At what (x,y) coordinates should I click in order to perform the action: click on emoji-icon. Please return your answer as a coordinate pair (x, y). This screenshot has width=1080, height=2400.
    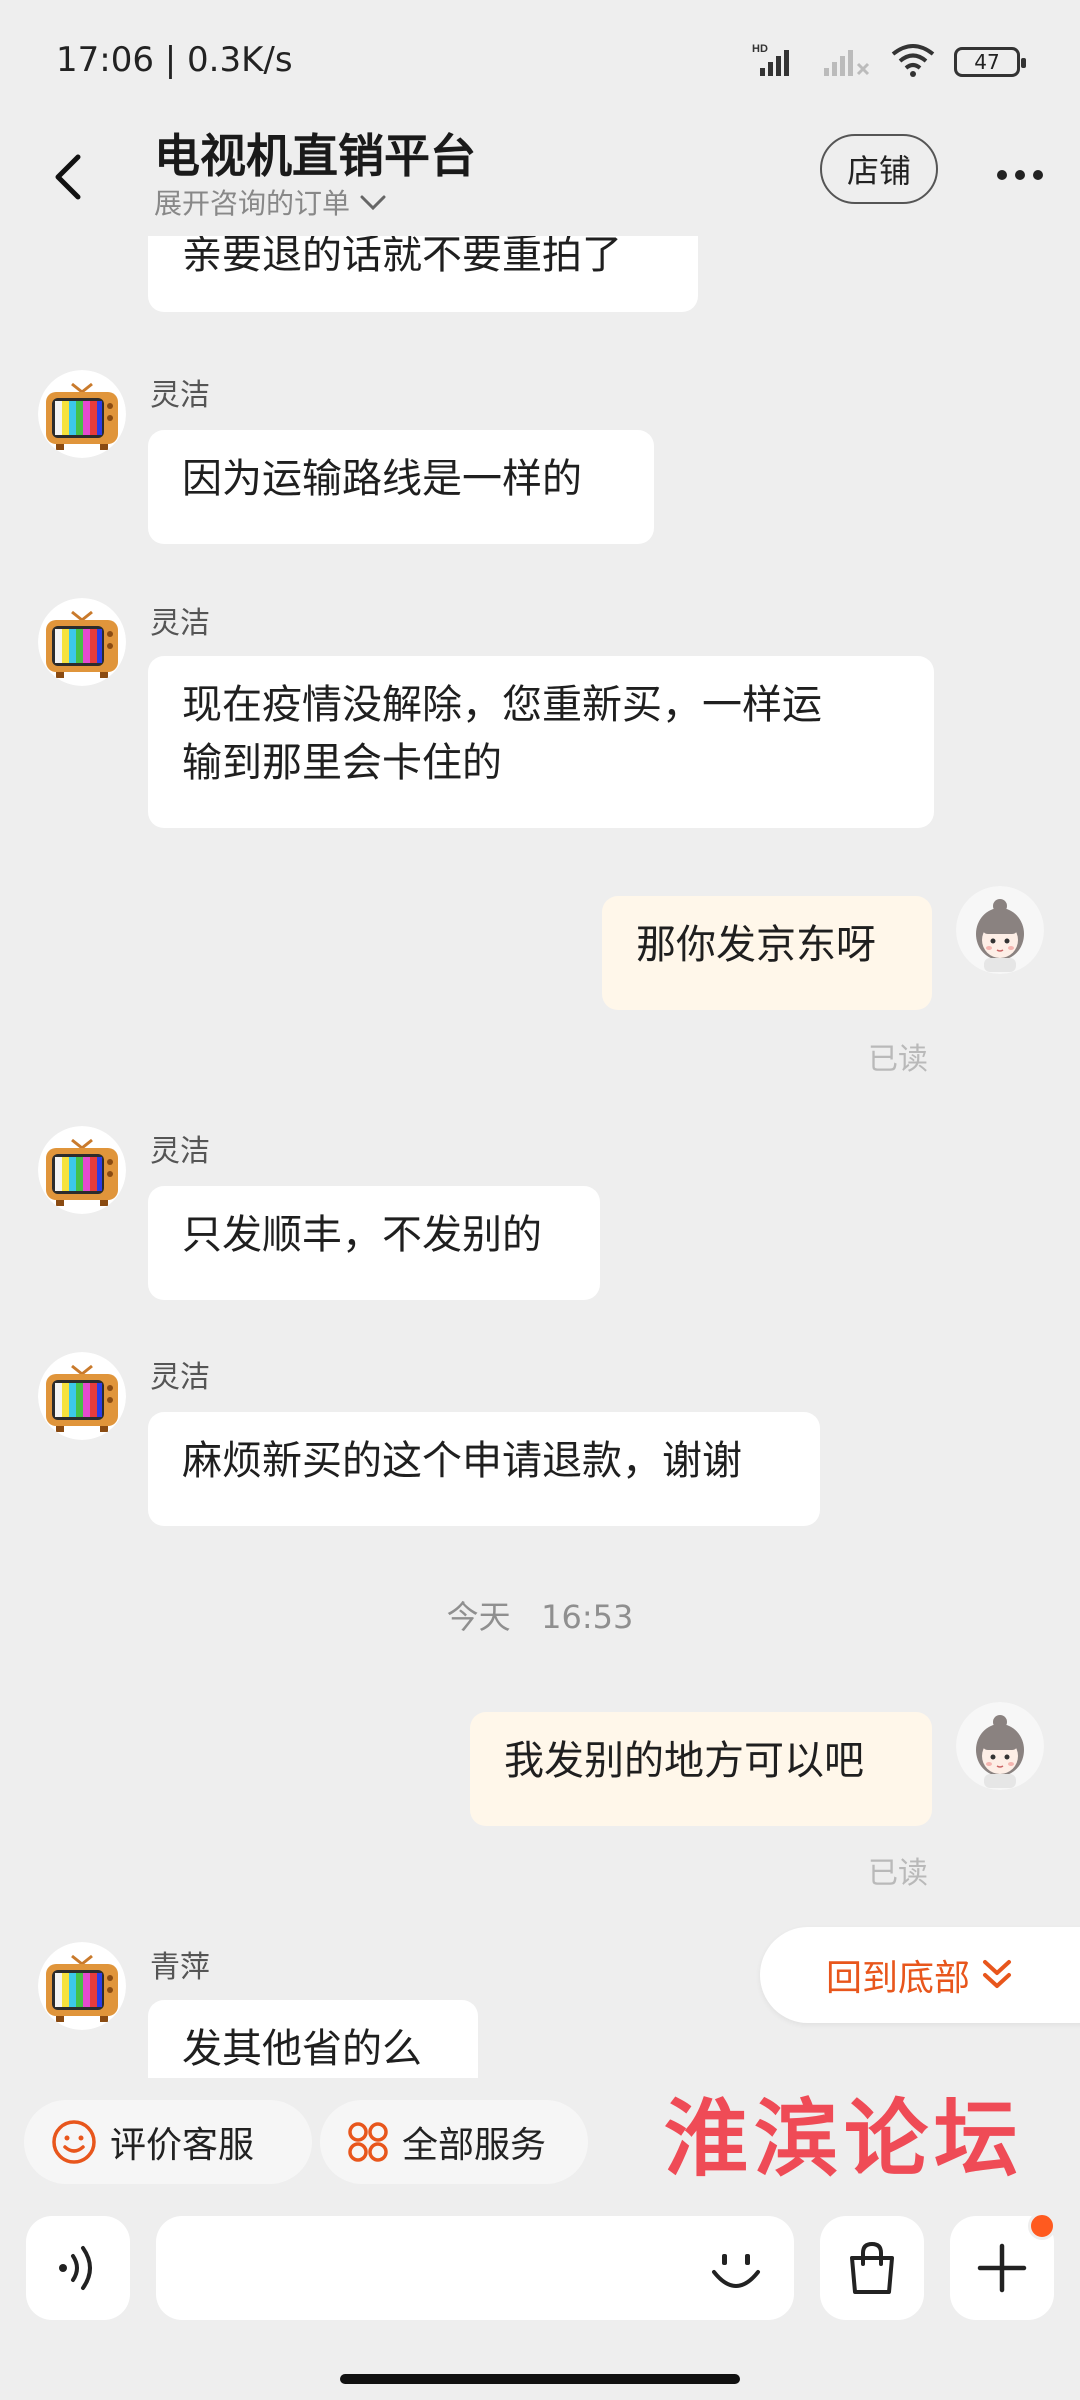
    Looking at the image, I should click on (736, 2271).